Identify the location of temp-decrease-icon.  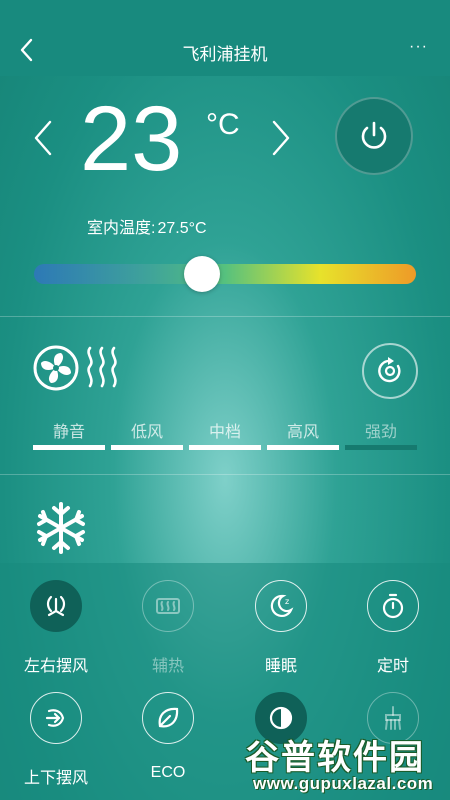
(43, 138).